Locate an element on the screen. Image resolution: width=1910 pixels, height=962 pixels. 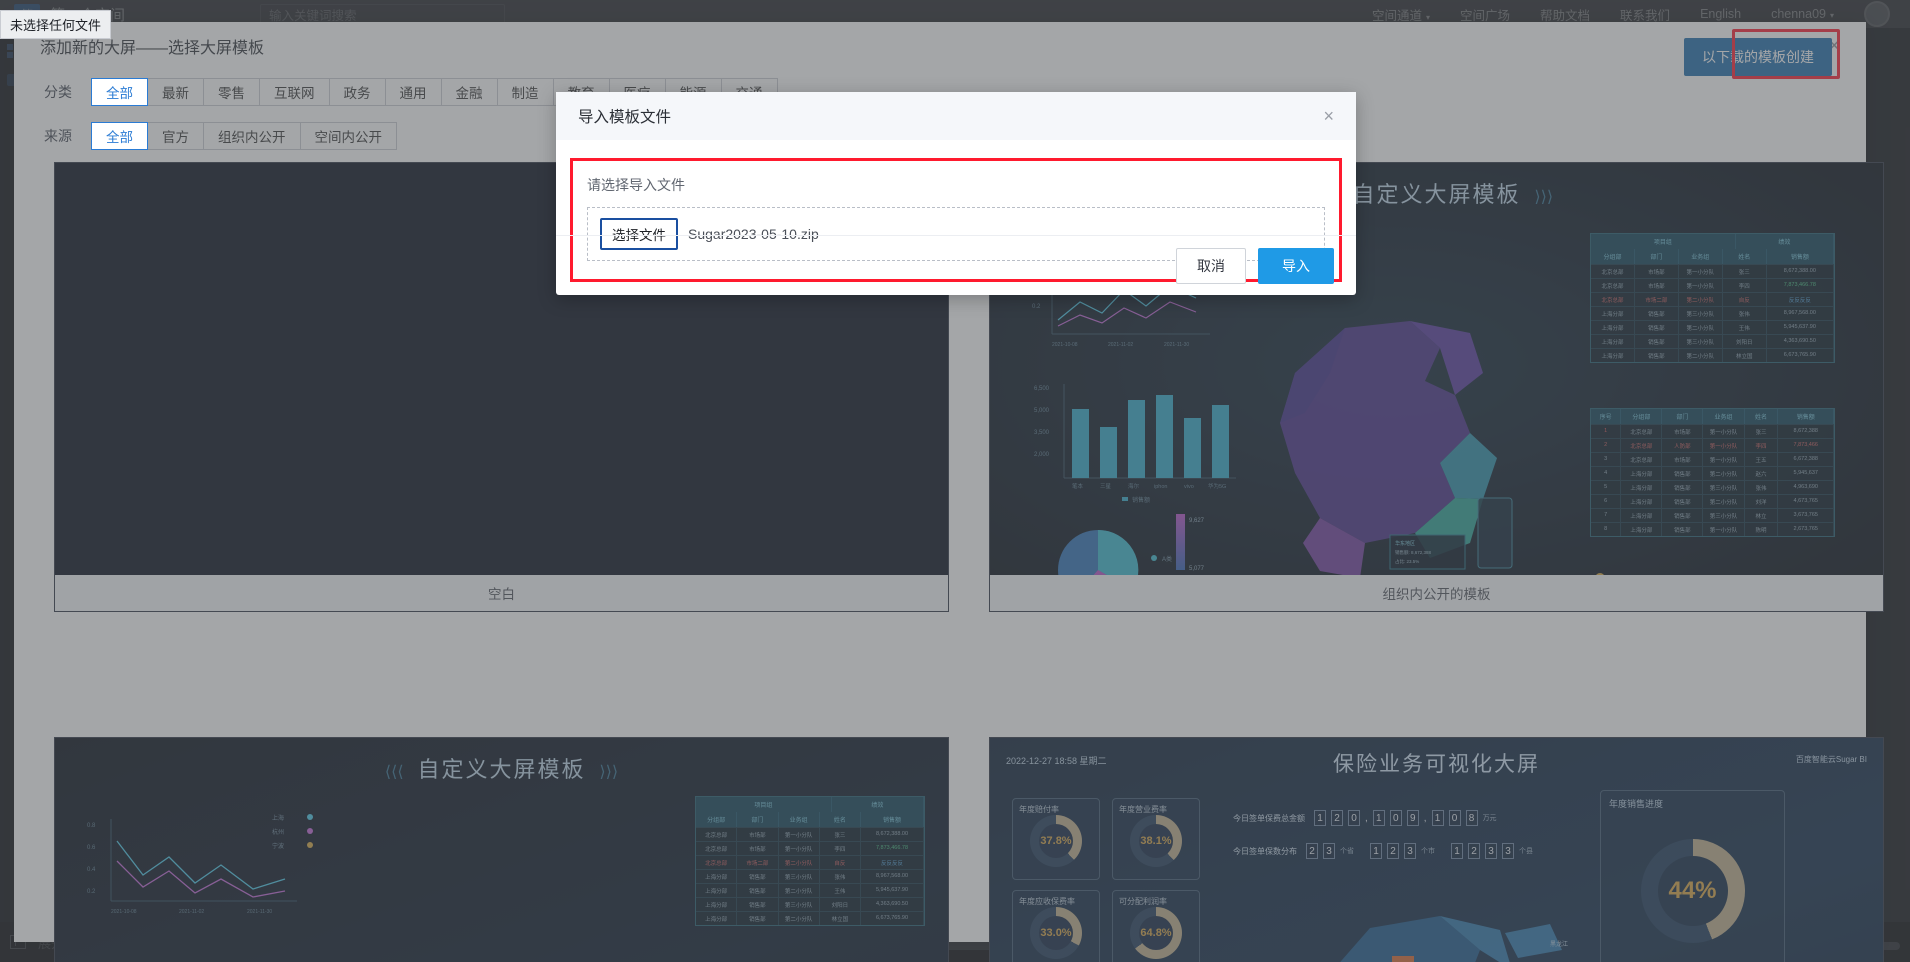
file-select-label: 请选择导入文件 is located at coordinates (636, 185).